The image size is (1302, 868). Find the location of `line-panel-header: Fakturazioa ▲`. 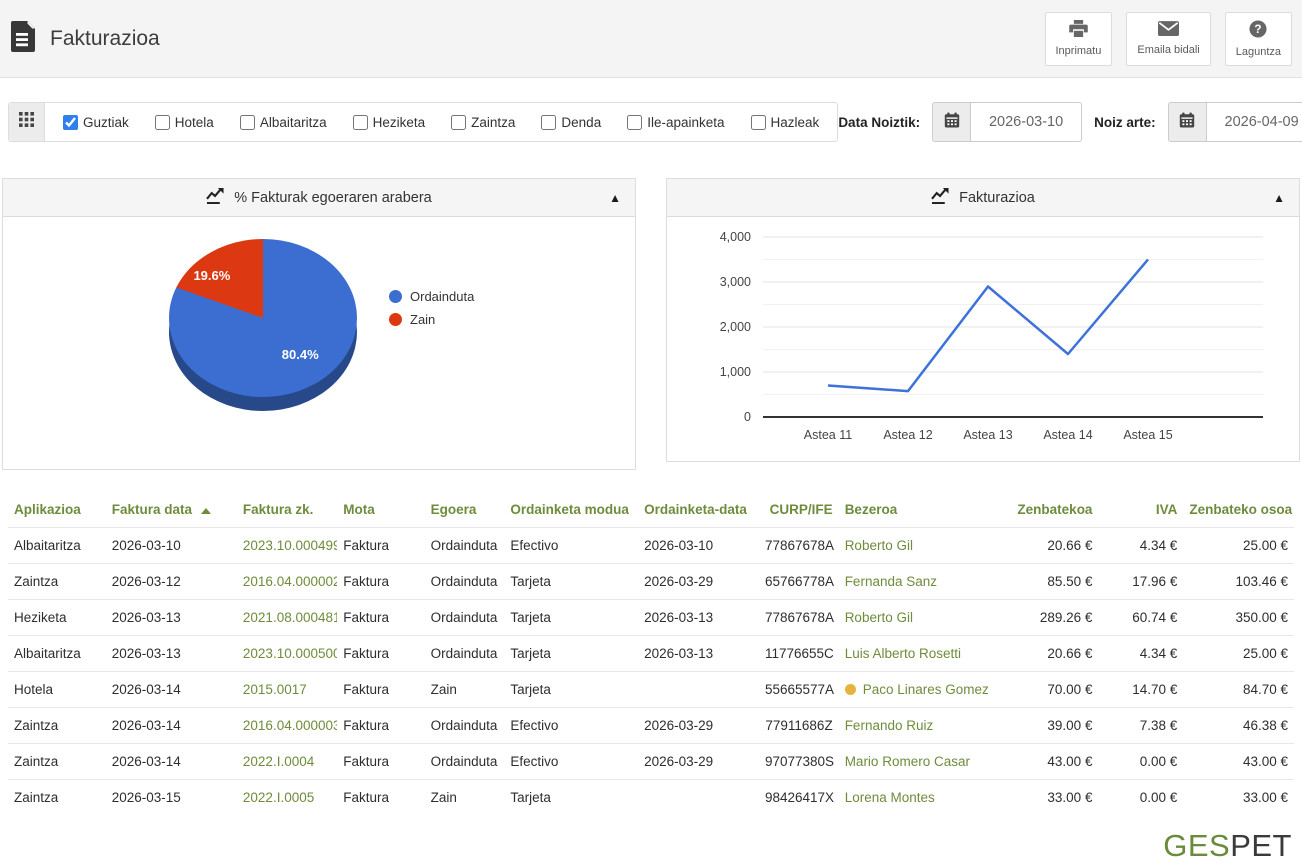

line-panel-header: Fakturazioa ▲ is located at coordinates (983, 198).